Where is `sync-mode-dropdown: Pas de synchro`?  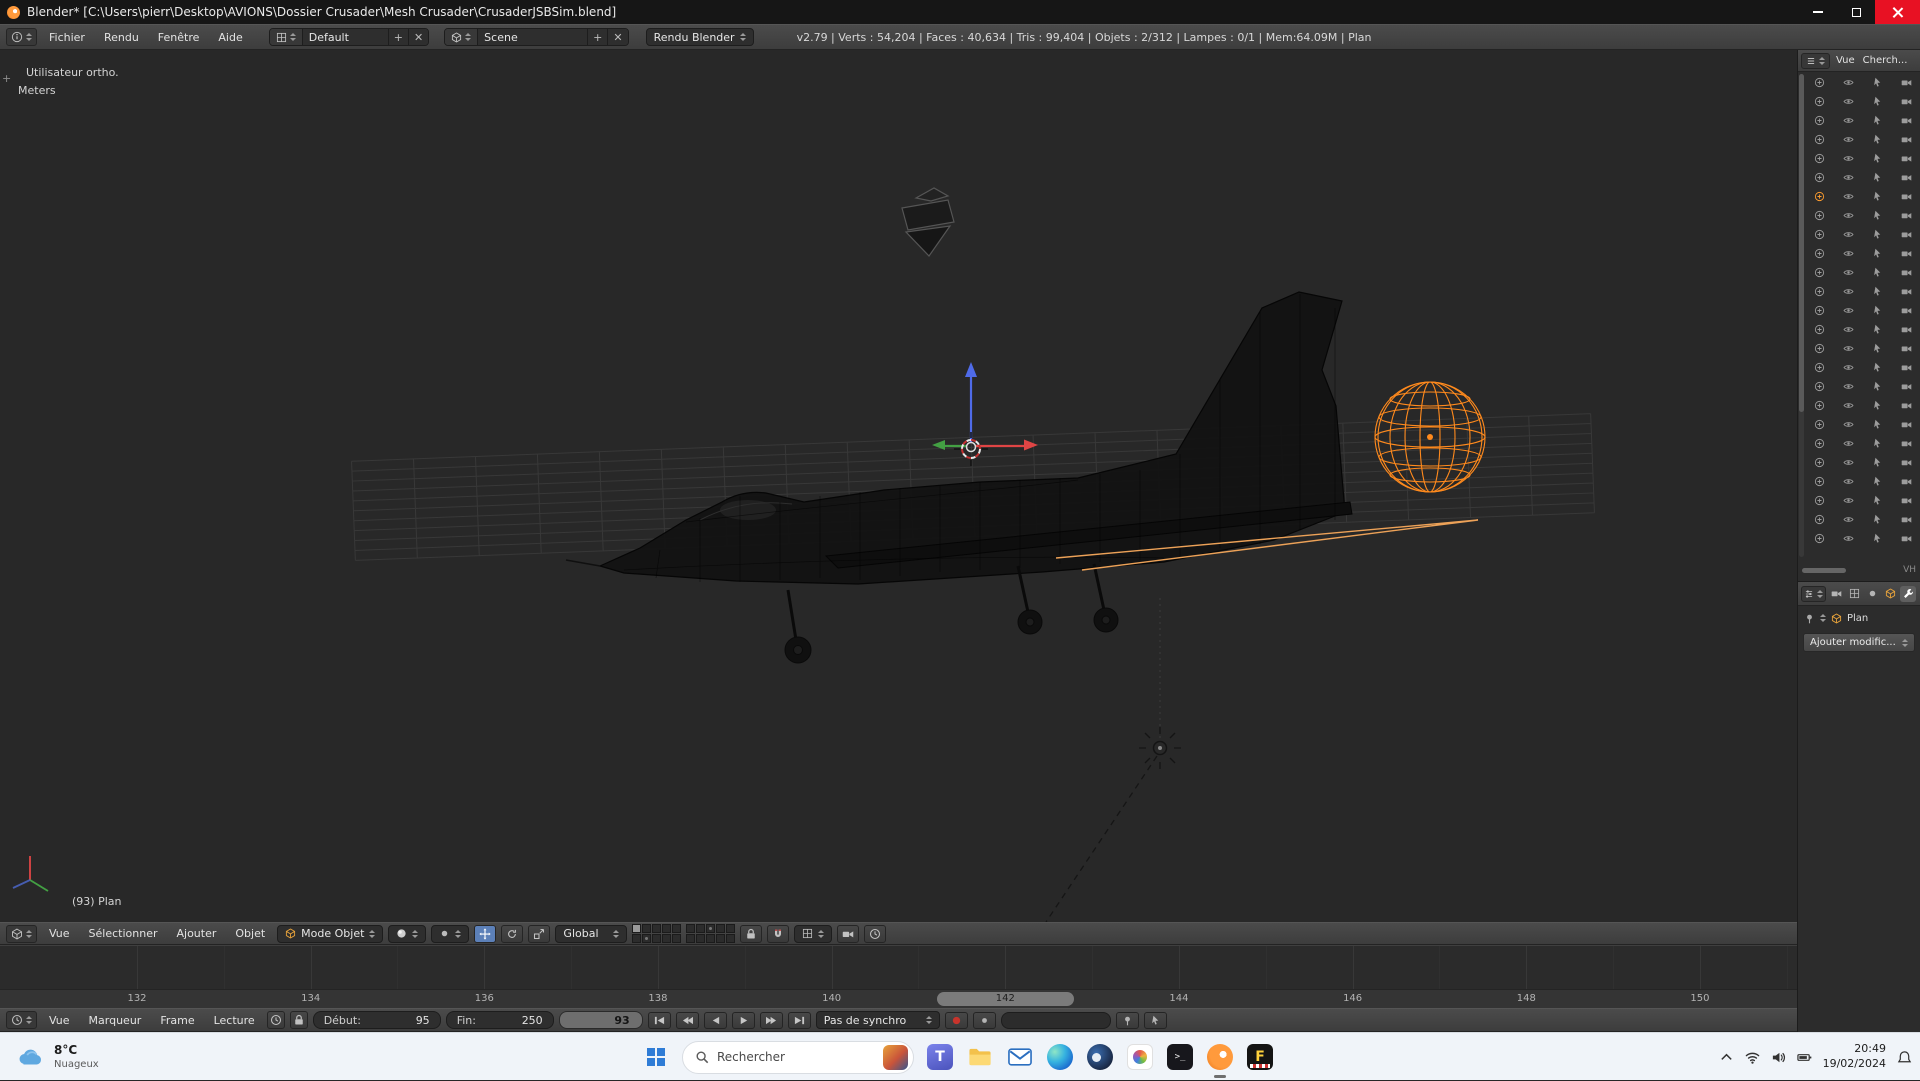
sync-mode-dropdown: Pas de synchro is located at coordinates (877, 1020).